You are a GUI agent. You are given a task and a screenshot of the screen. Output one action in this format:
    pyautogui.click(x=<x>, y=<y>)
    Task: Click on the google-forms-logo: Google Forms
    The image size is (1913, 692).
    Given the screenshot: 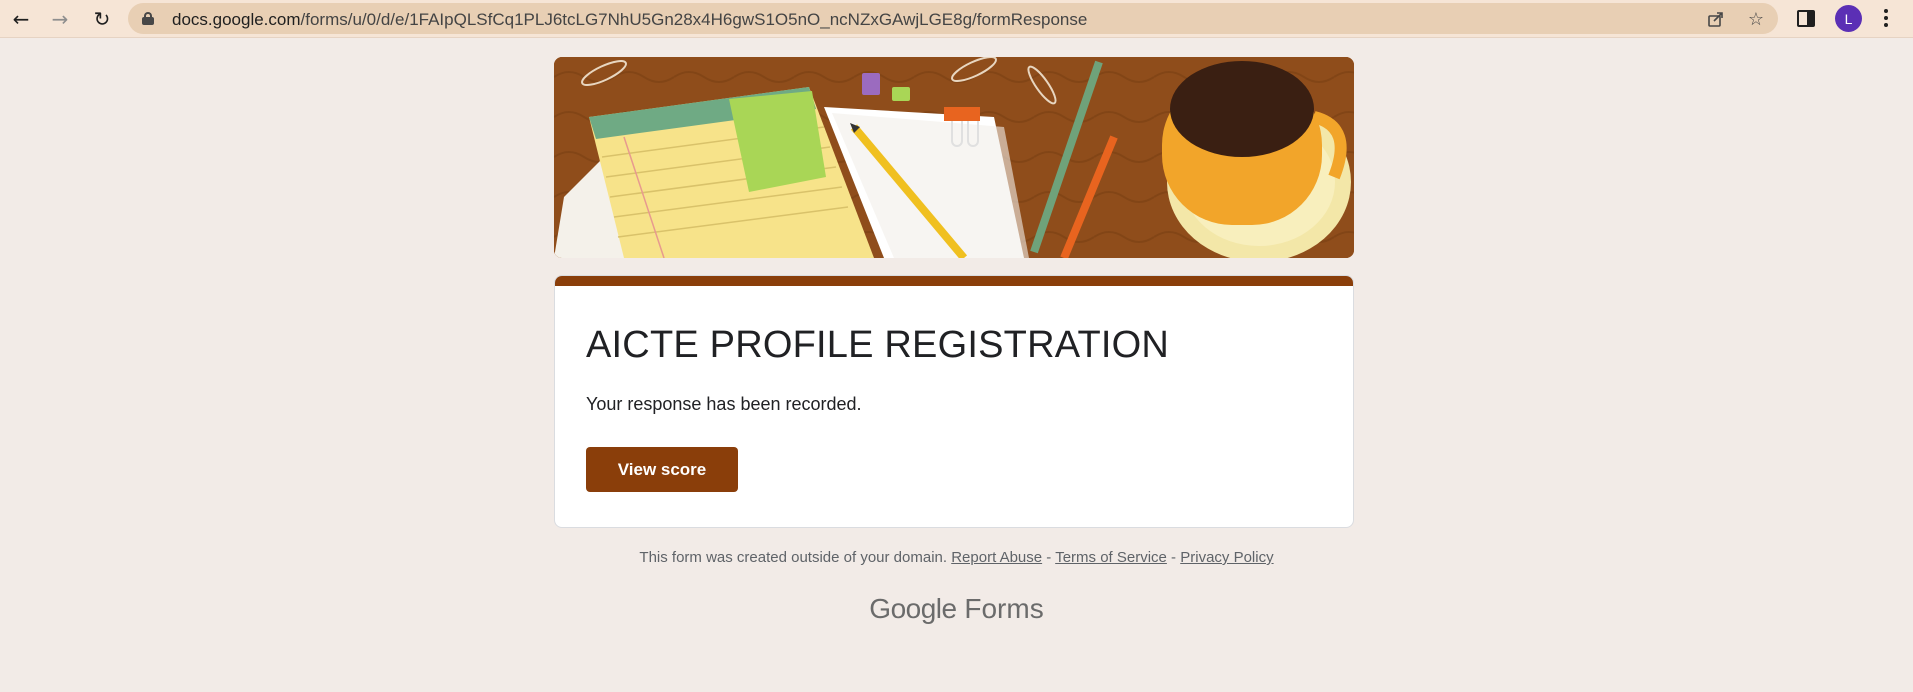 What is the action you would take?
    pyautogui.click(x=956, y=609)
    